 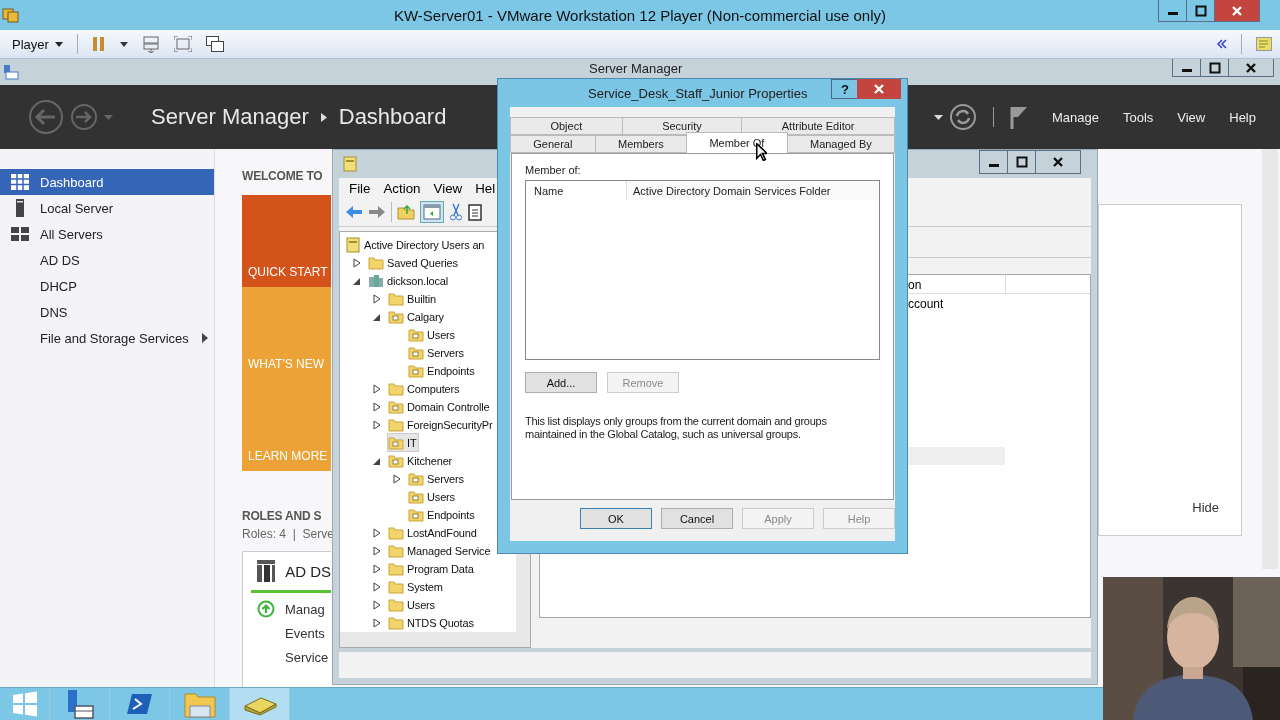 What do you see at coordinates (307, 657) in the screenshot?
I see `card-link: Service` at bounding box center [307, 657].